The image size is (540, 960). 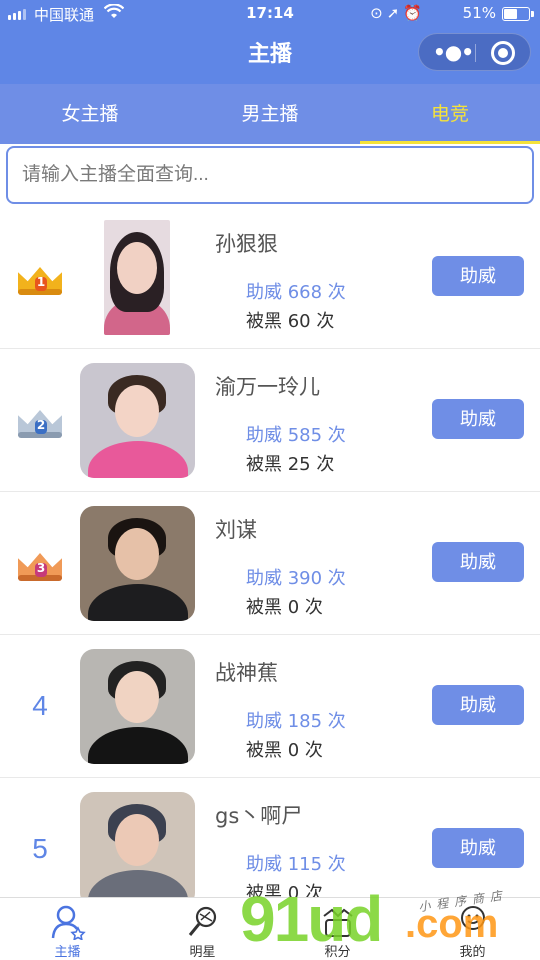 I want to click on bottom-tabbar: 主播 明星 积分 我的, so click(x=270, y=928).